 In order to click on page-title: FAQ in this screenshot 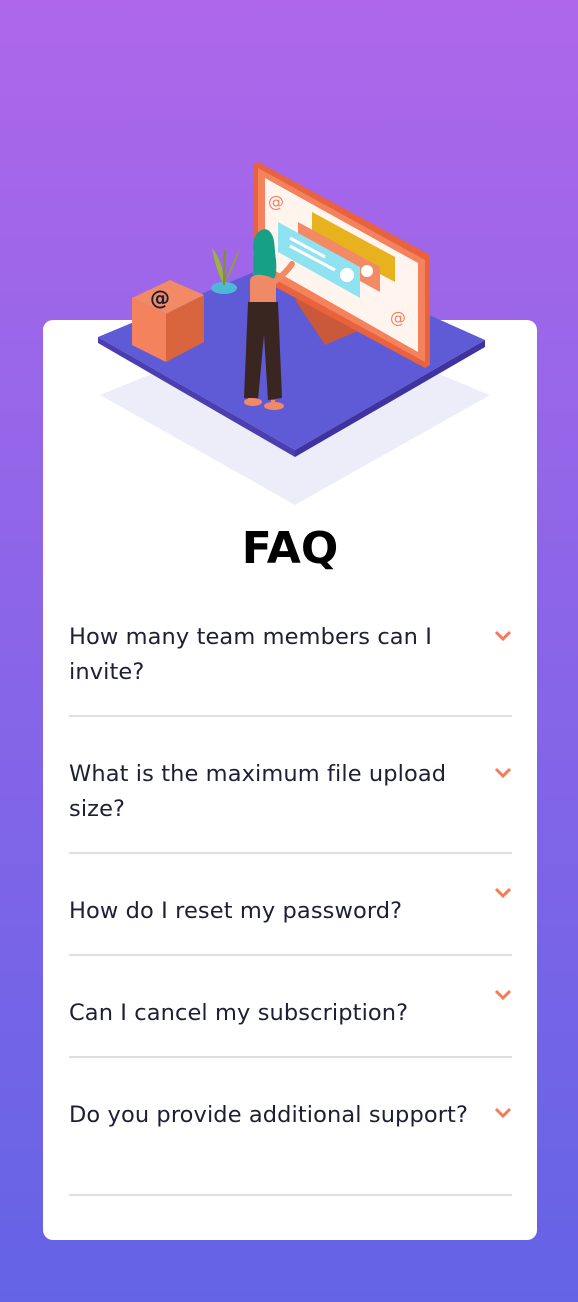, I will do `click(290, 548)`.